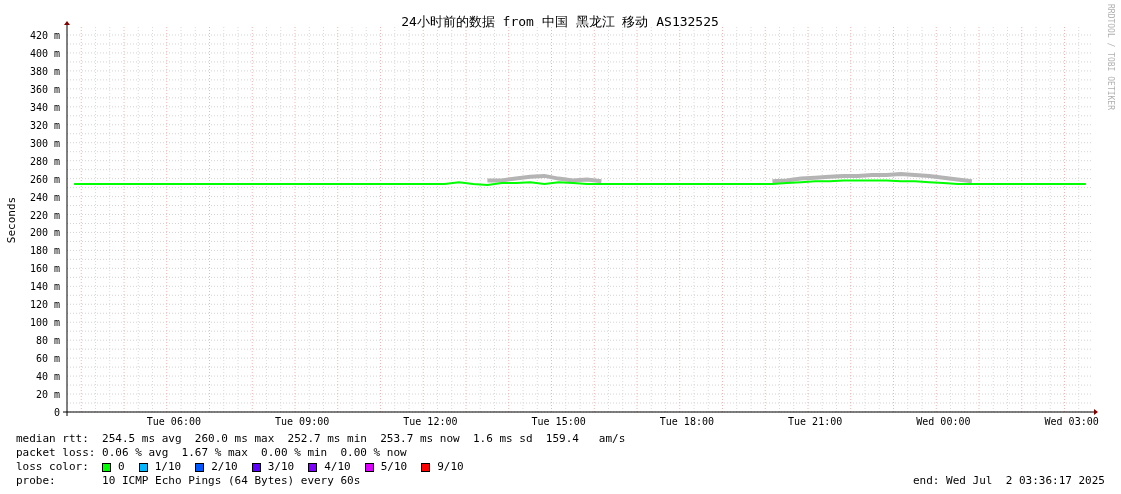 This screenshot has height=494, width=1121. I want to click on y-tick-label: 260 m, so click(44, 179).